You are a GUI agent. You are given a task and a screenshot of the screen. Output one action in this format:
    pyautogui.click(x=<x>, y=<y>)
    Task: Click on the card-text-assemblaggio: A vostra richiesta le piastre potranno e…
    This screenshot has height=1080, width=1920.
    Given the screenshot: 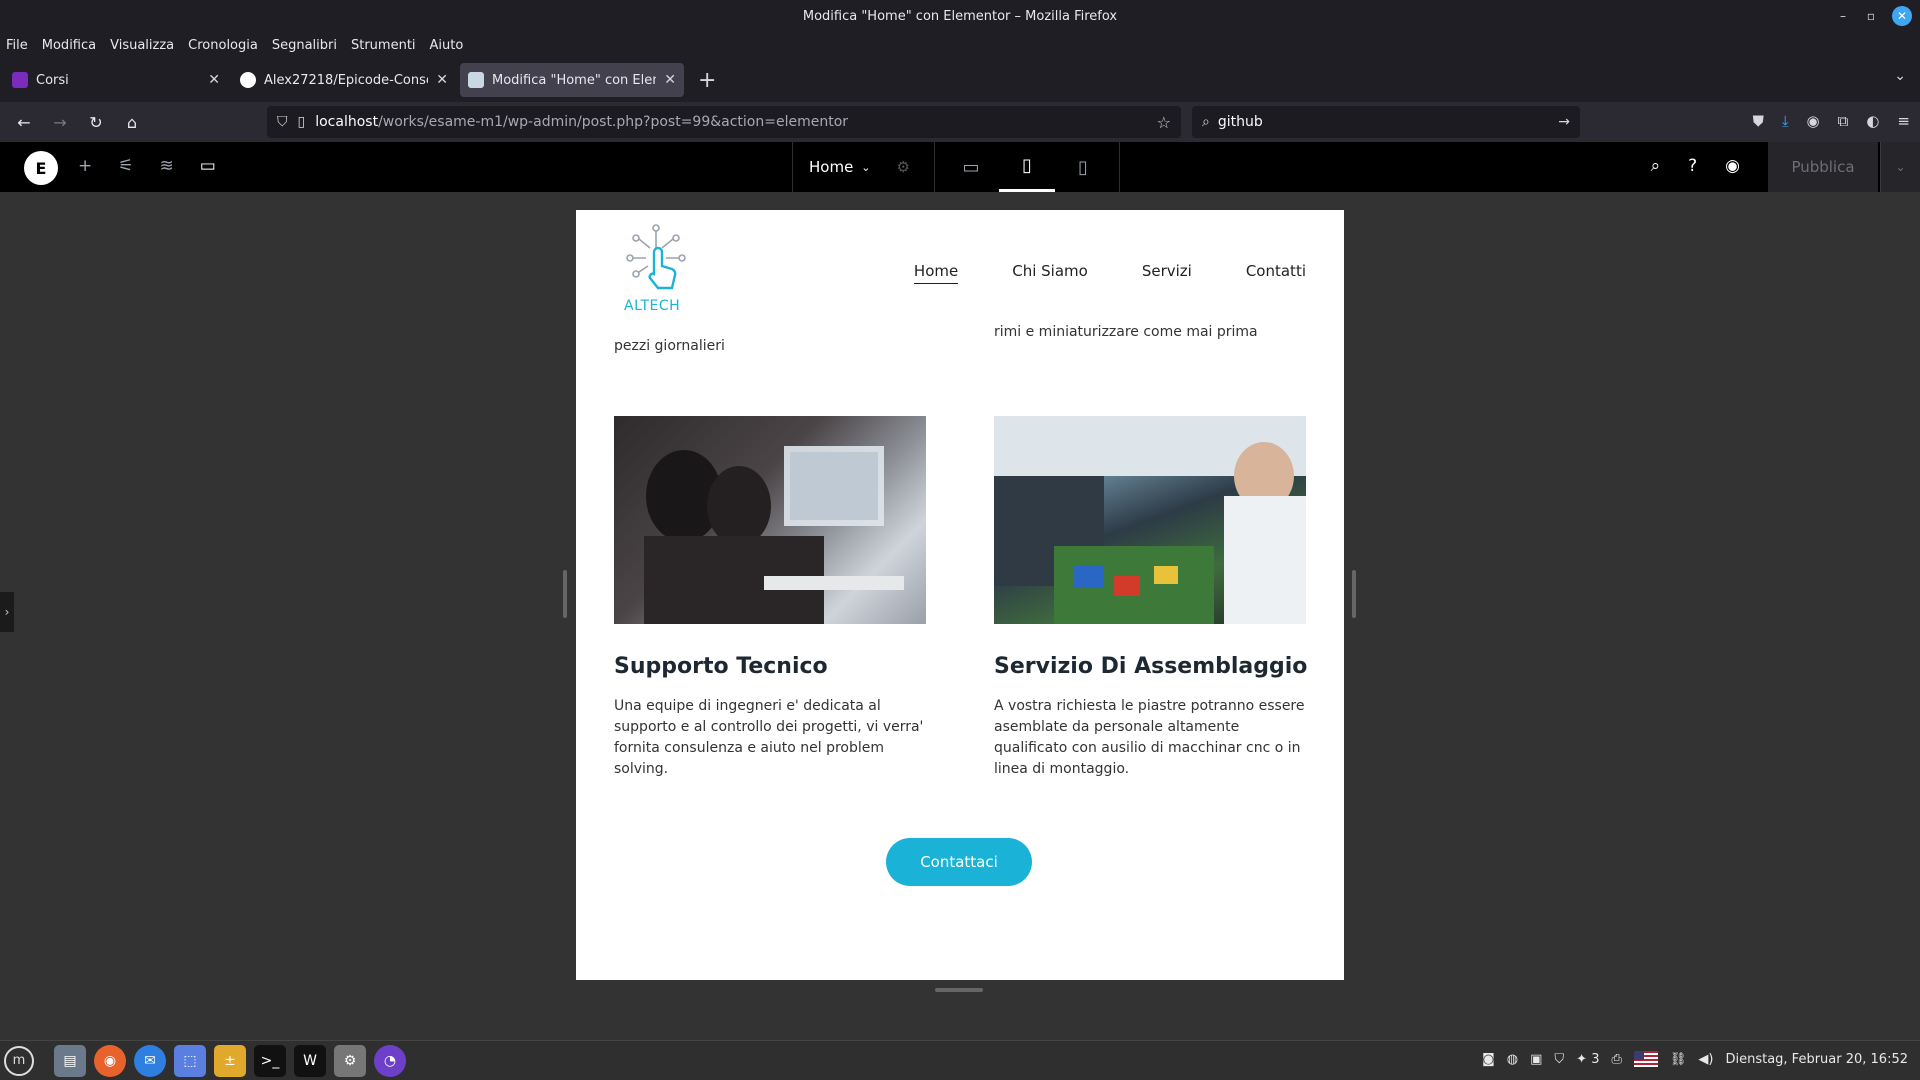 What is the action you would take?
    pyautogui.click(x=1149, y=737)
    